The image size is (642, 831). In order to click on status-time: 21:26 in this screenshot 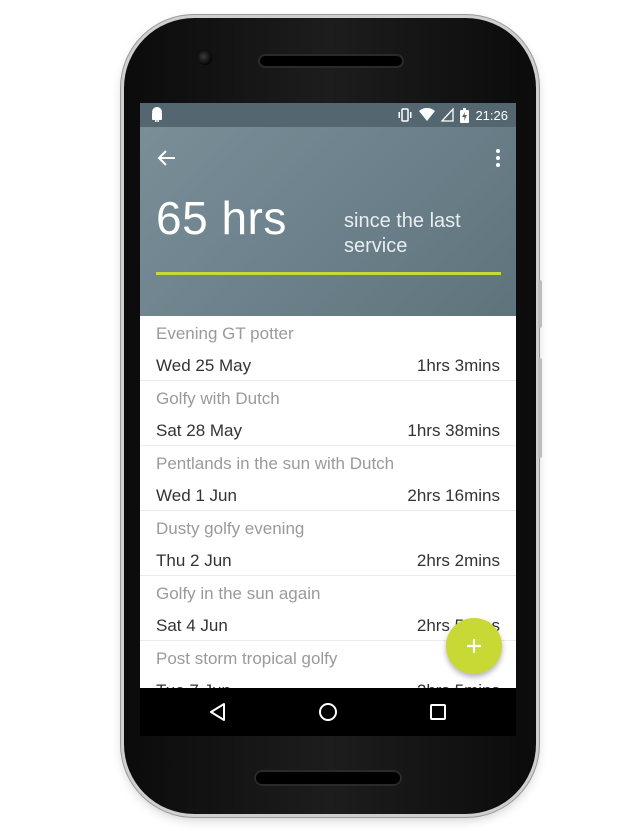, I will do `click(491, 115)`.